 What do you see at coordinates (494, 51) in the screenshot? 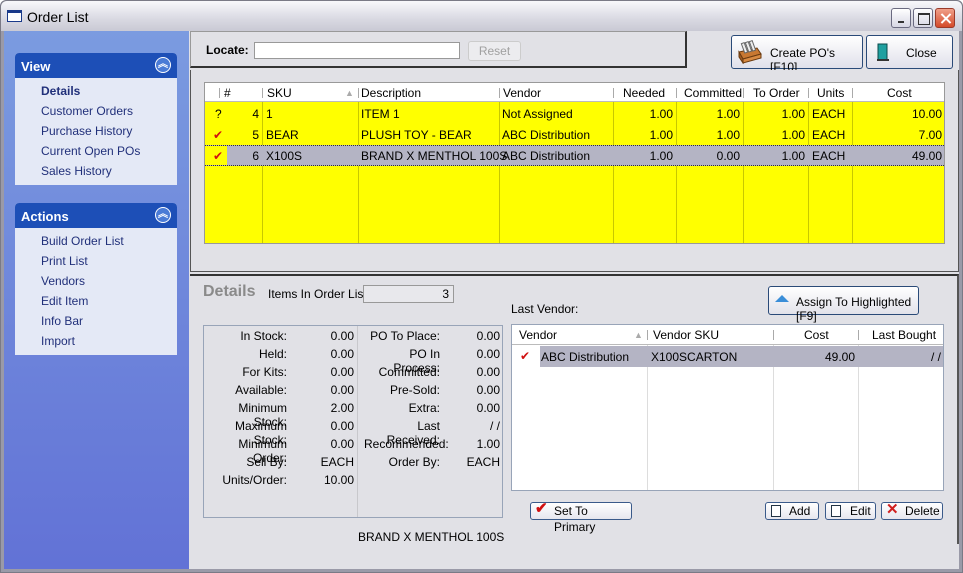
I see `reset-button: Reset` at bounding box center [494, 51].